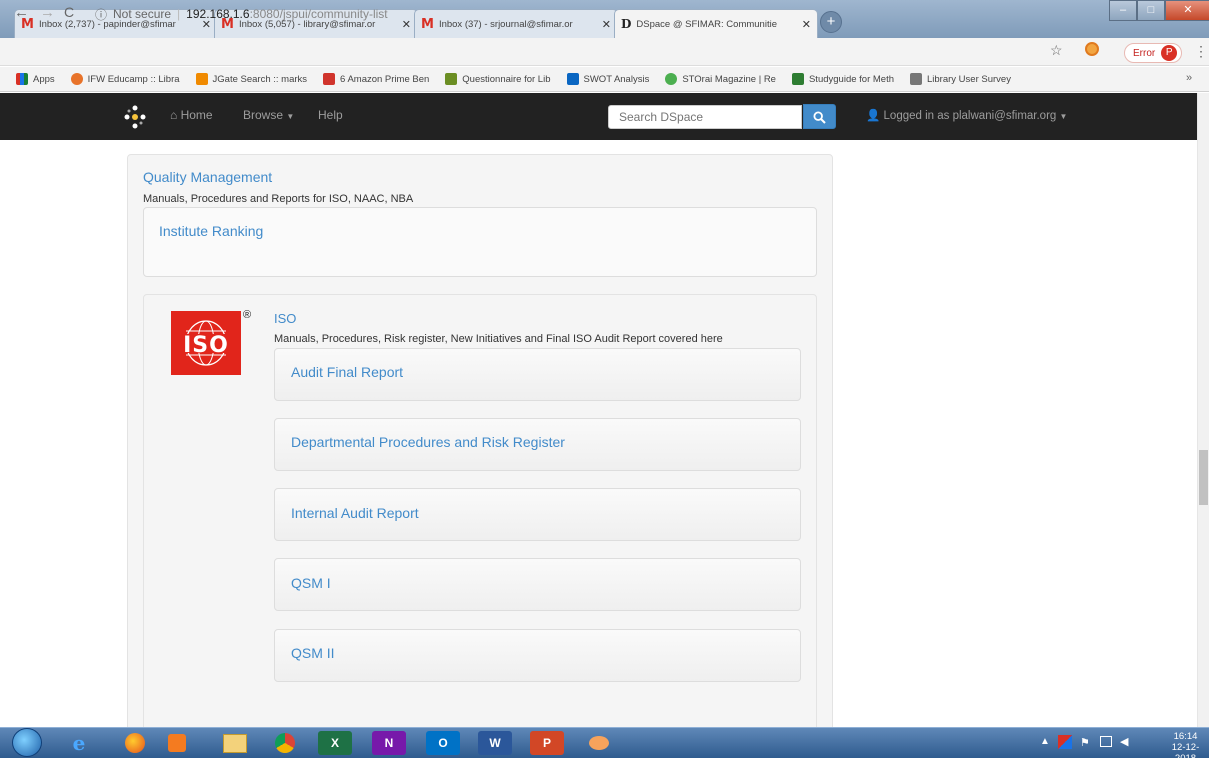 The height and width of the screenshot is (764, 1209). What do you see at coordinates (285, 743) in the screenshot?
I see `chrome-icon` at bounding box center [285, 743].